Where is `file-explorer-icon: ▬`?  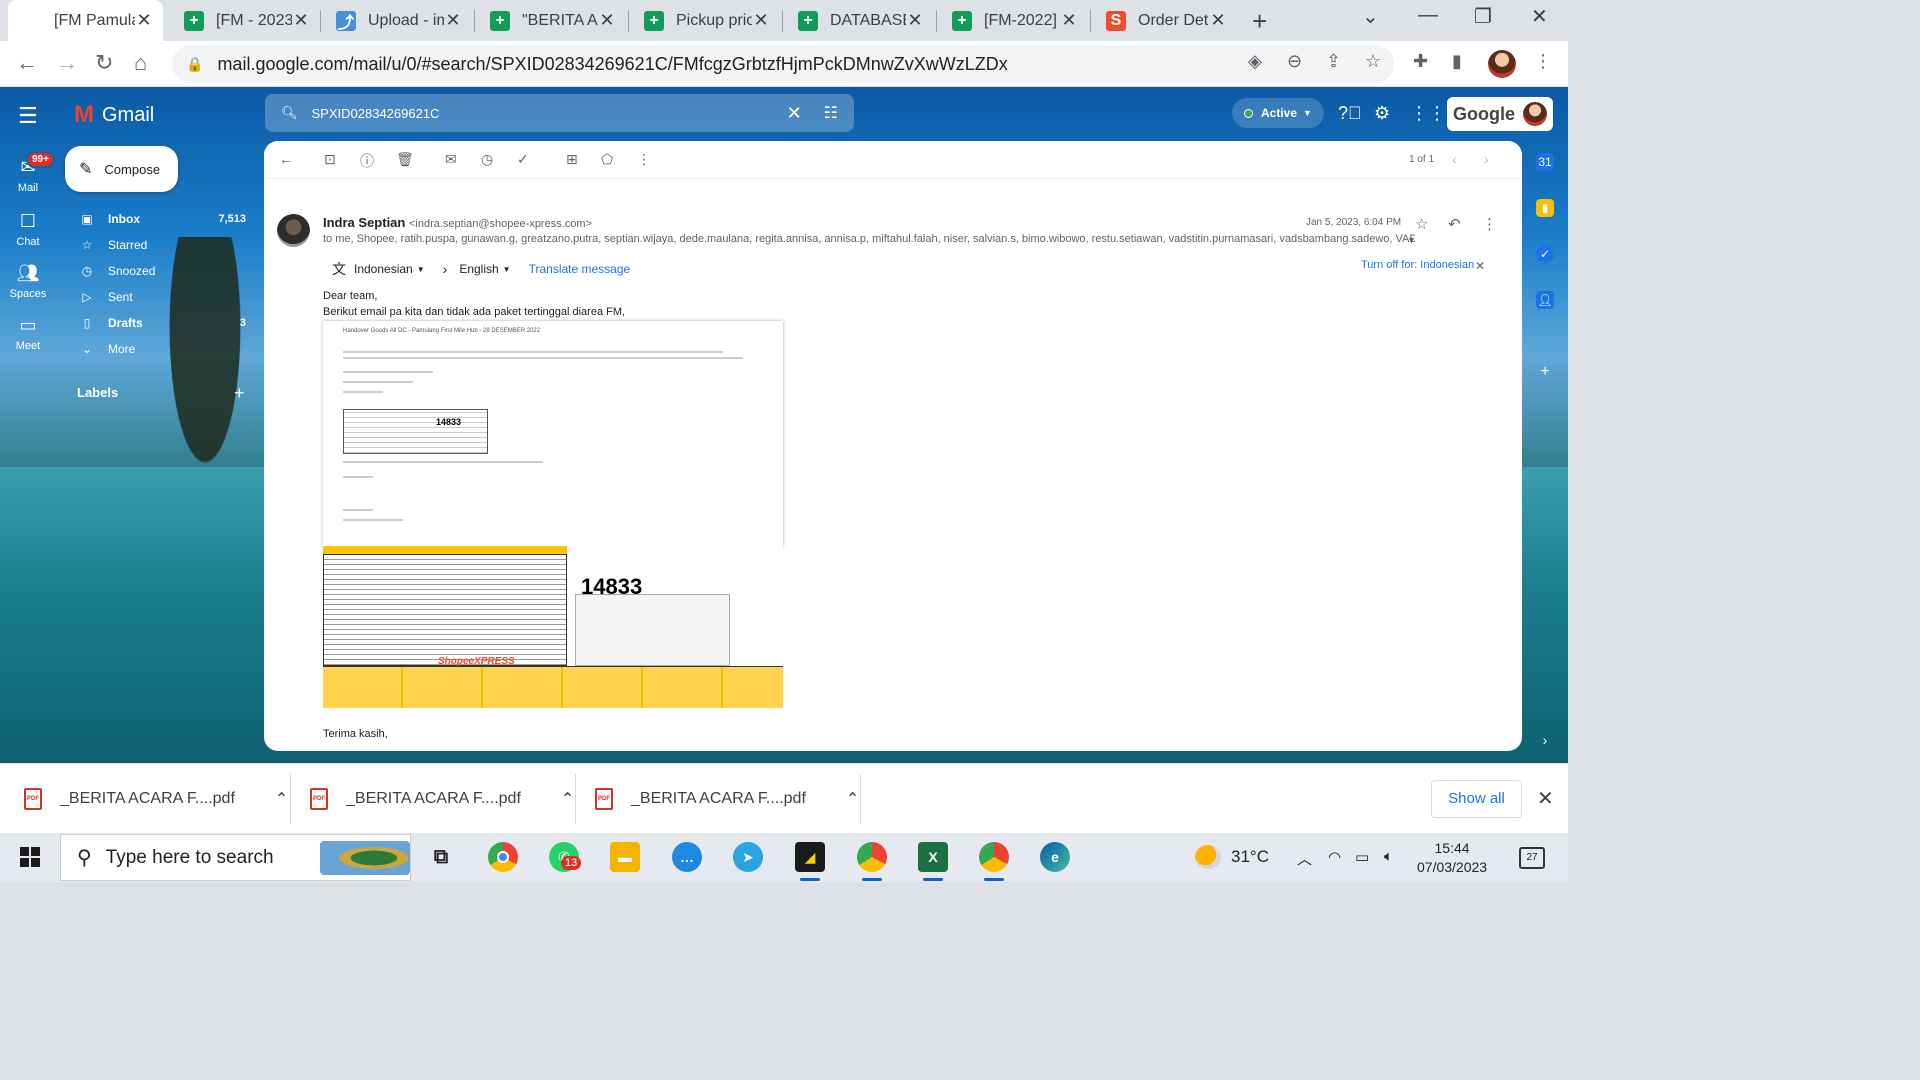 file-explorer-icon: ▬ is located at coordinates (625, 857).